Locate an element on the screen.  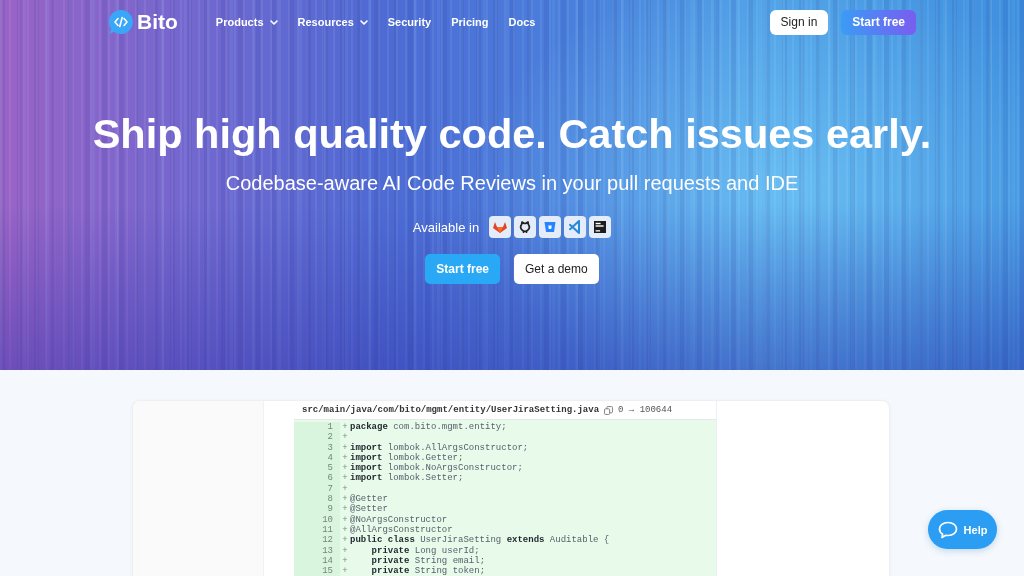
nav-link: Security is located at coordinates (409, 22).